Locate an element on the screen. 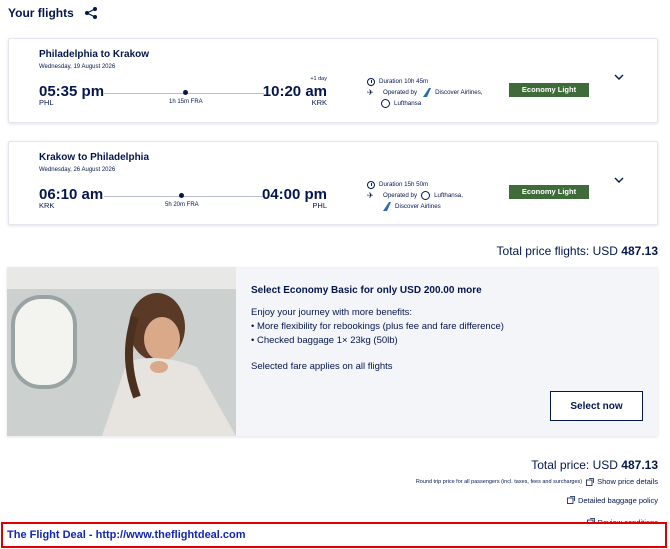 The height and width of the screenshot is (549, 670). total-price-label: Total price: is located at coordinates (560, 465).